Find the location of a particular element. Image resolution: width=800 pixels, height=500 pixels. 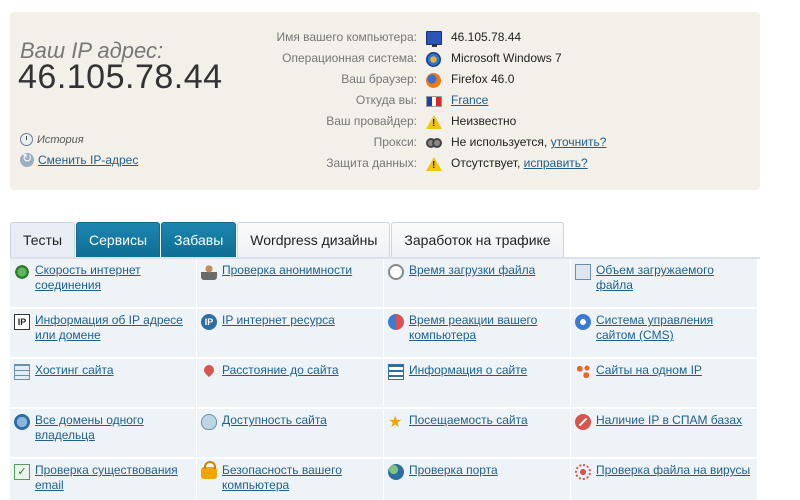

nodes-icon is located at coordinates (583, 372).